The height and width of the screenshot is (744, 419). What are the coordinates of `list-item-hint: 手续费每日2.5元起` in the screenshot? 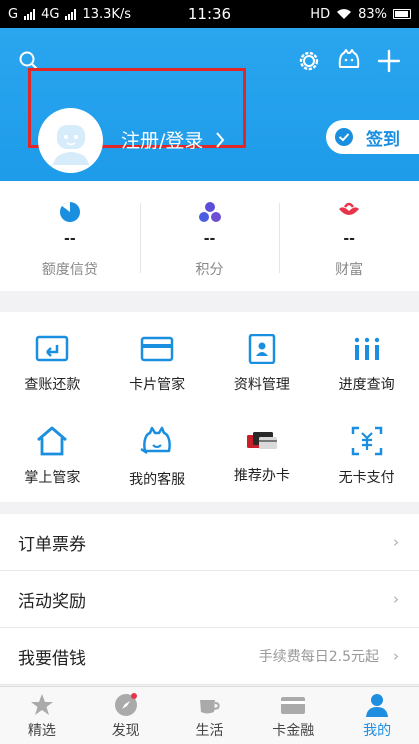 It's located at (318, 657).